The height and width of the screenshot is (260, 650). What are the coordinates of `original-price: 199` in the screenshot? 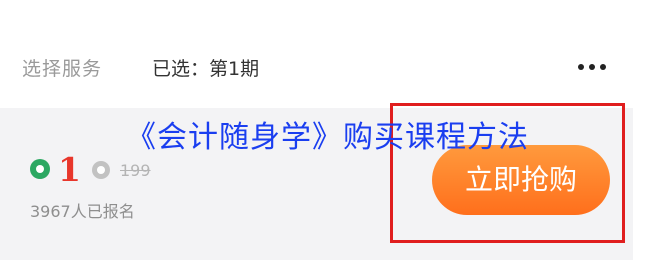 It's located at (135, 170).